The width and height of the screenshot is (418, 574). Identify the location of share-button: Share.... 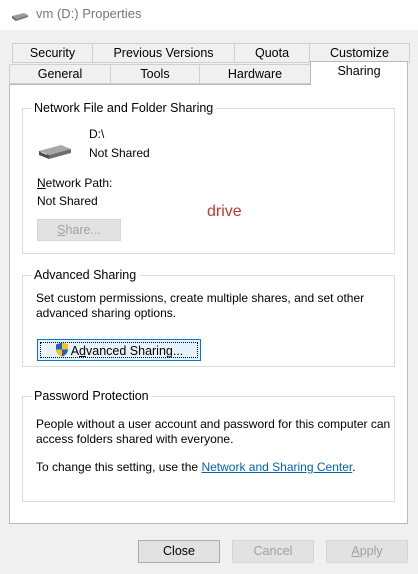
(79, 230).